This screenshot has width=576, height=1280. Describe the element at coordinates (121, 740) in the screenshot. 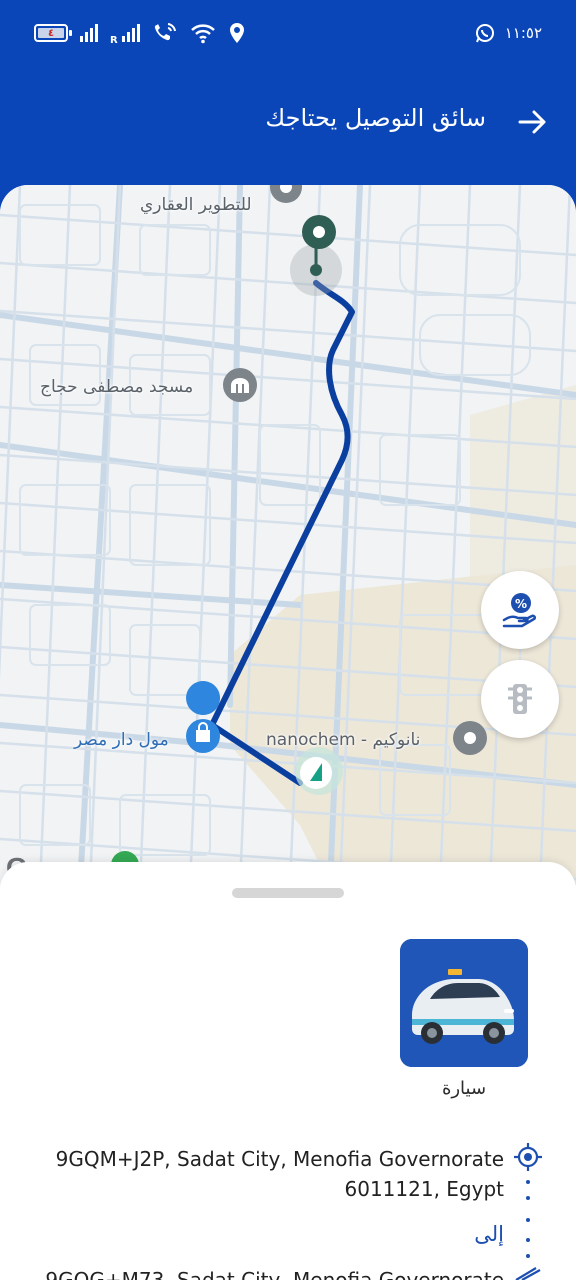

I see `map-label-mall: مول دار مصر` at that location.